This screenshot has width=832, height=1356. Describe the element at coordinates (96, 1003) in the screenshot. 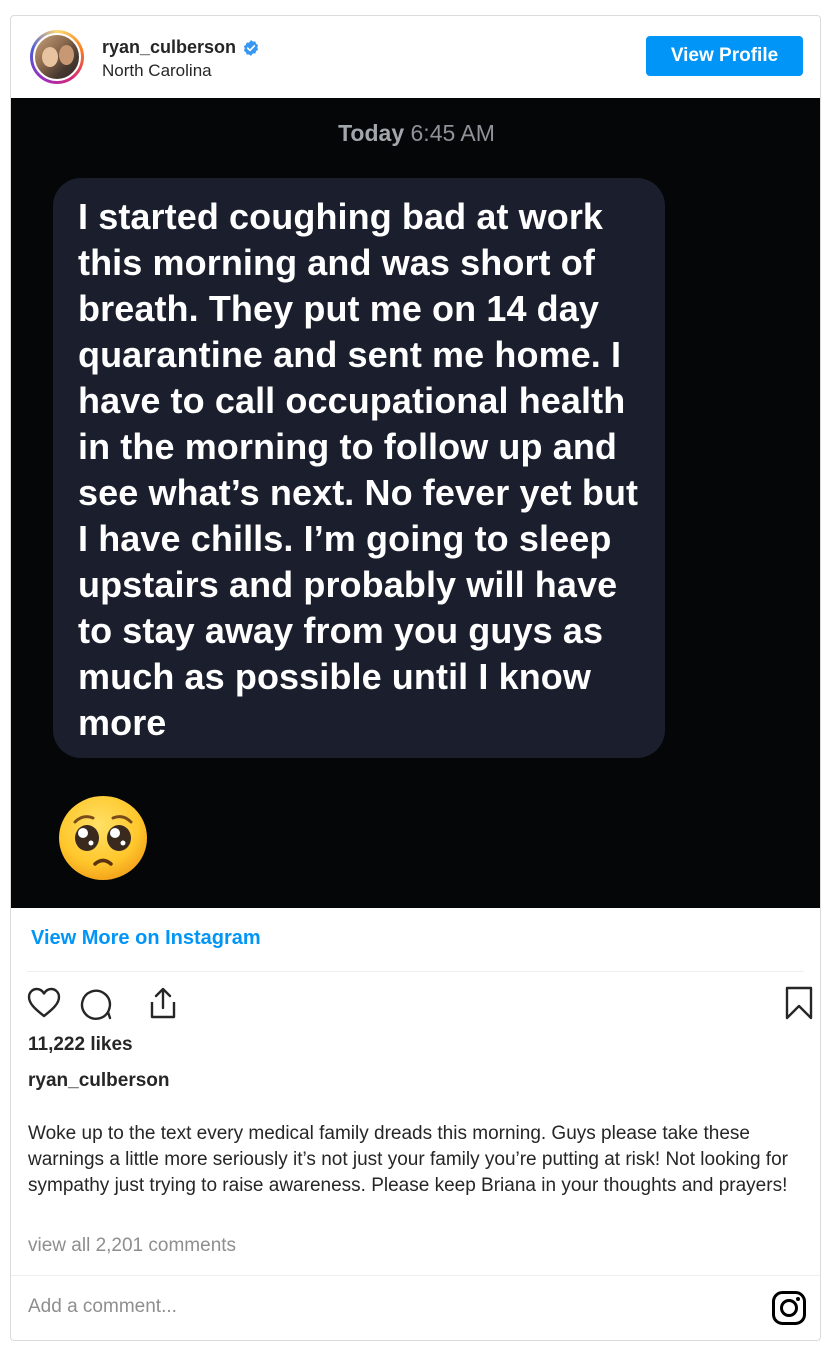

I see `comment-icon` at that location.